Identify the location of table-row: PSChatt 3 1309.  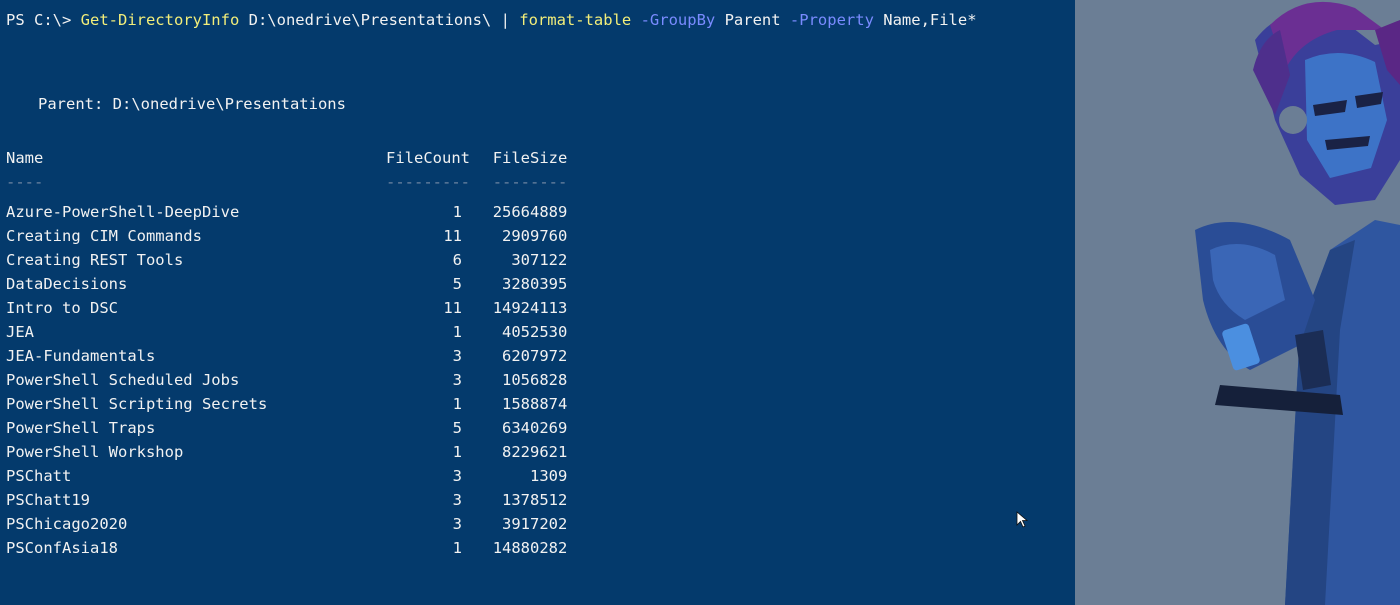
(286, 476).